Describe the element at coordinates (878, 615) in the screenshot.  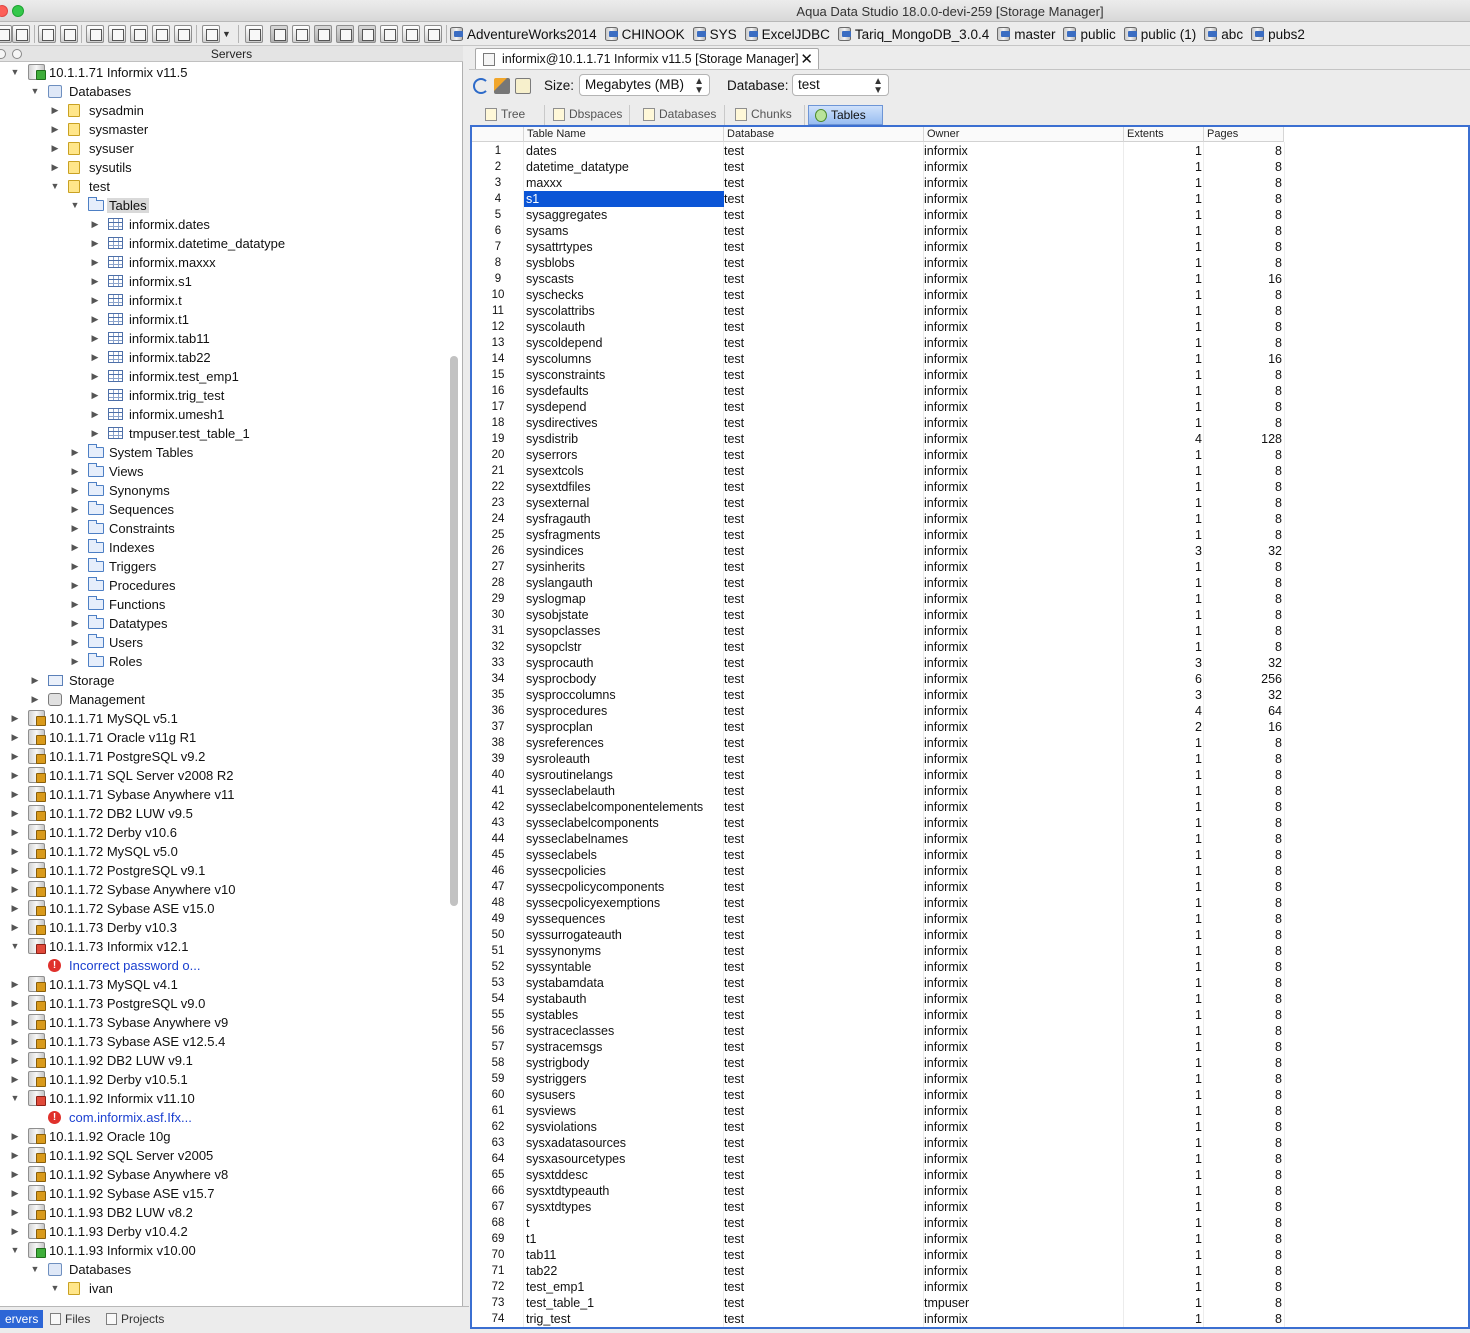
I see `table-row: 30 sysobjstate test informix 1 8` at that location.